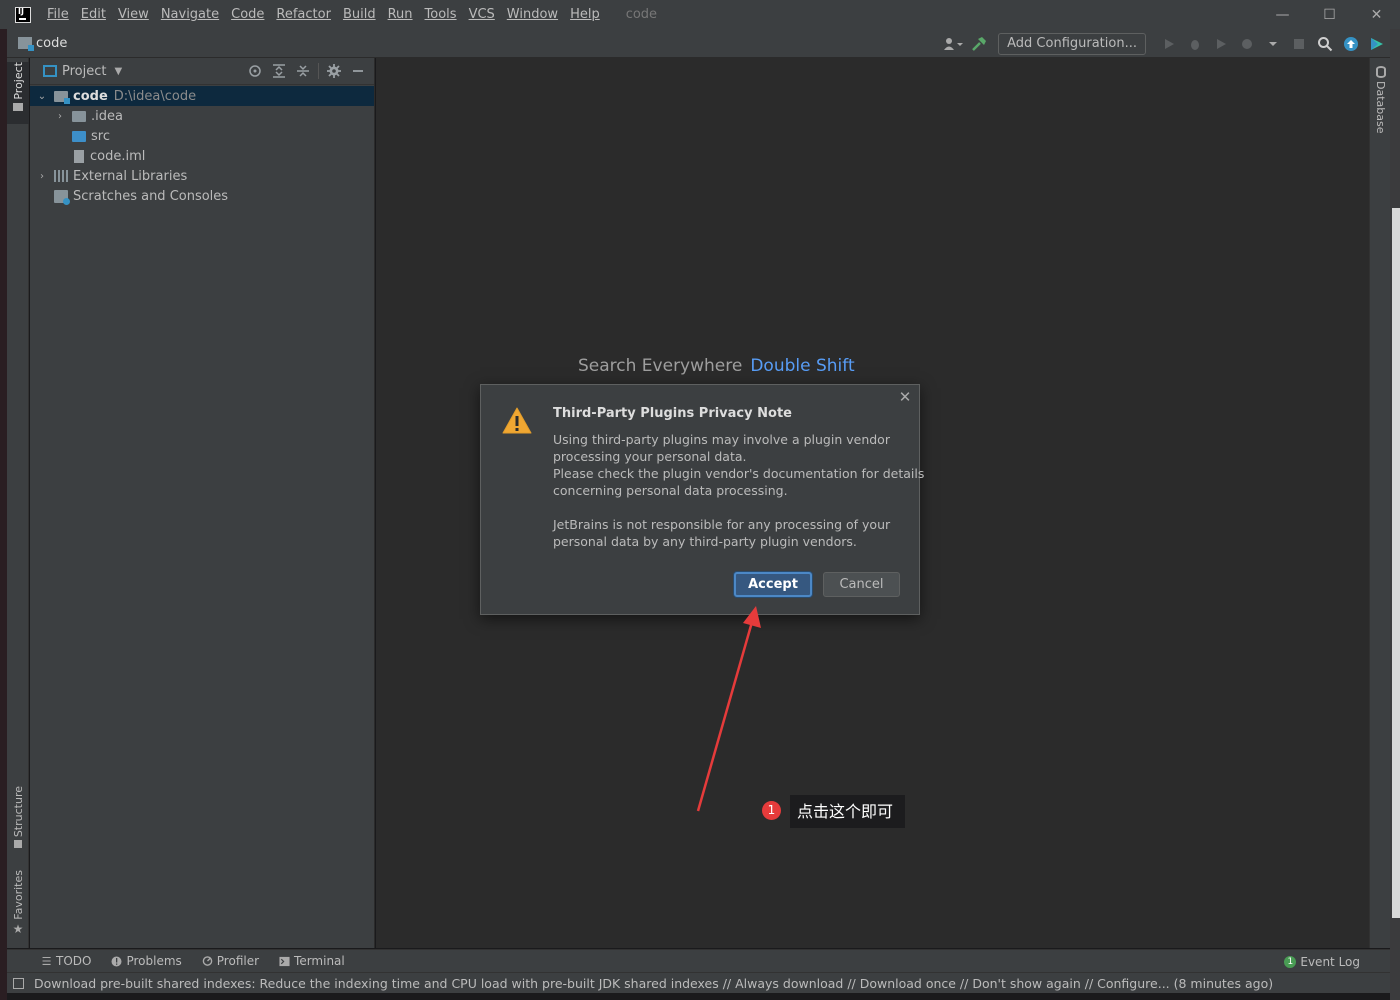 Image resolution: width=1400 pixels, height=1000 pixels. What do you see at coordinates (18, 983) in the screenshot?
I see `toggle-tool-windows-icon` at bounding box center [18, 983].